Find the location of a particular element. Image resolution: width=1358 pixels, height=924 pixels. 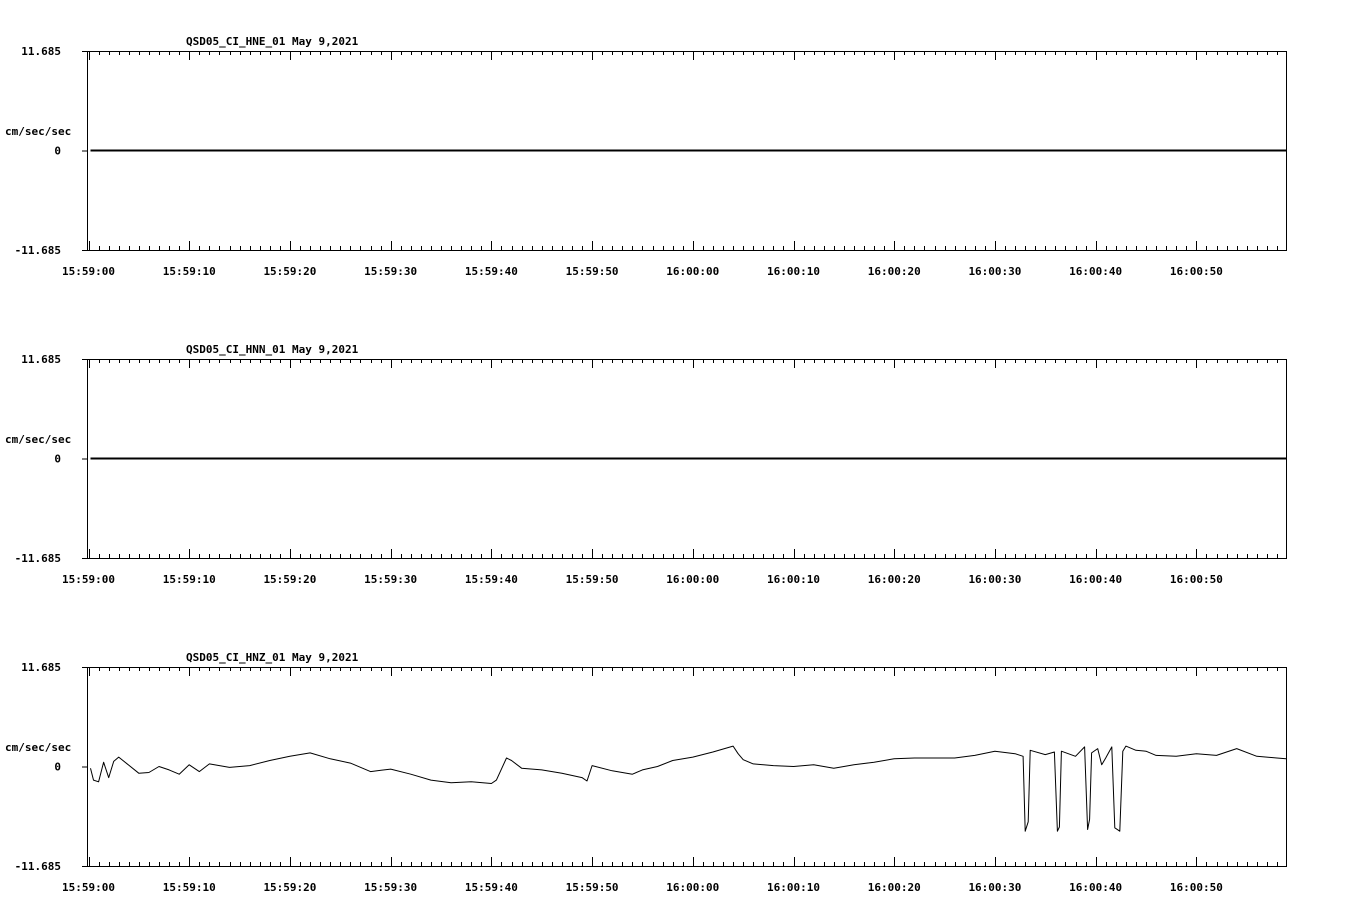

chart-title: QSD05_CI_HNZ_01 May 9,2021 is located at coordinates (272, 657).